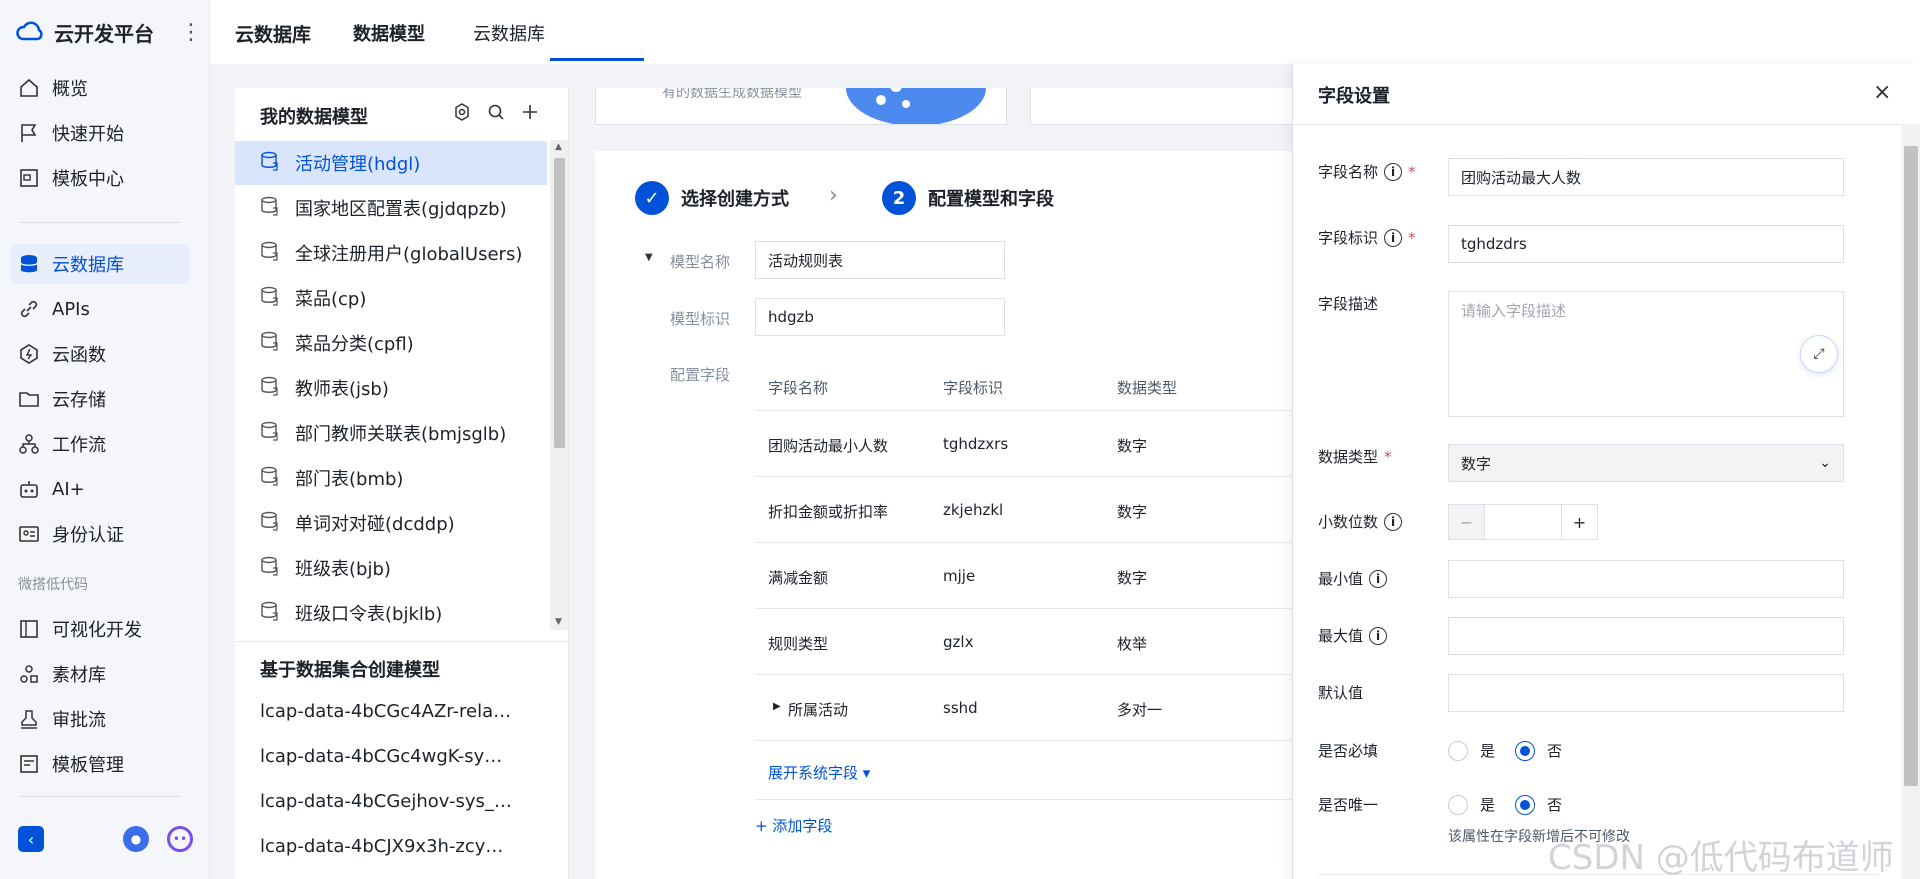 This screenshot has width=1920, height=879. I want to click on label-text: 最小值, so click(1341, 579).